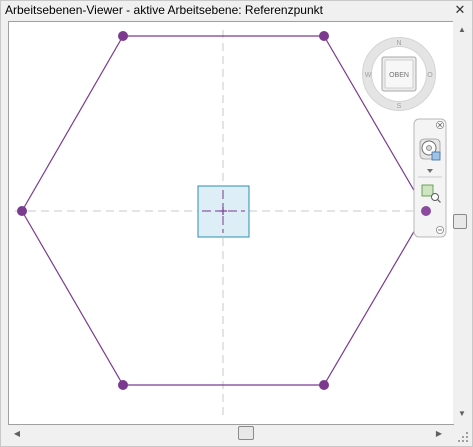  I want to click on vertical-scroll-thumb, so click(460, 221).